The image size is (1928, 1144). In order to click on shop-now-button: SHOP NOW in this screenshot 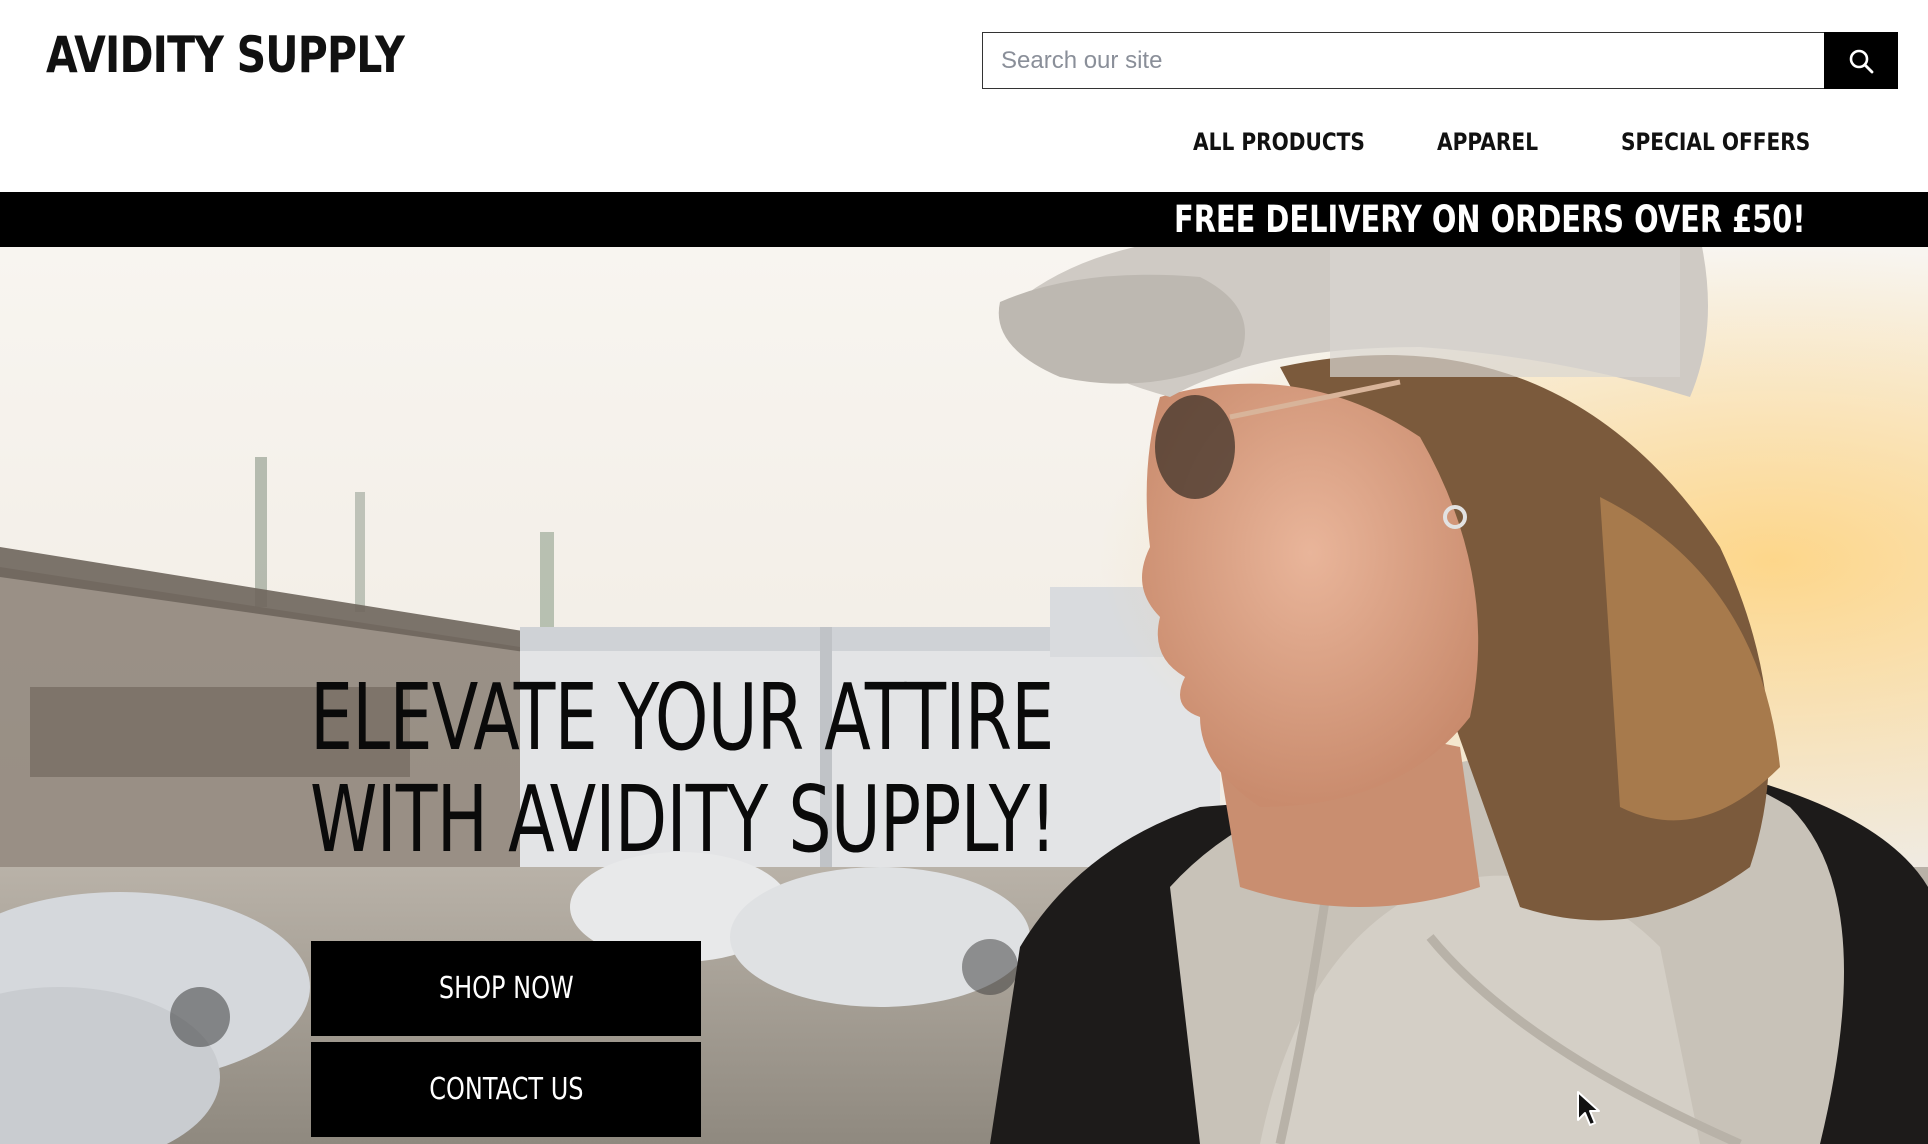, I will do `click(506, 988)`.